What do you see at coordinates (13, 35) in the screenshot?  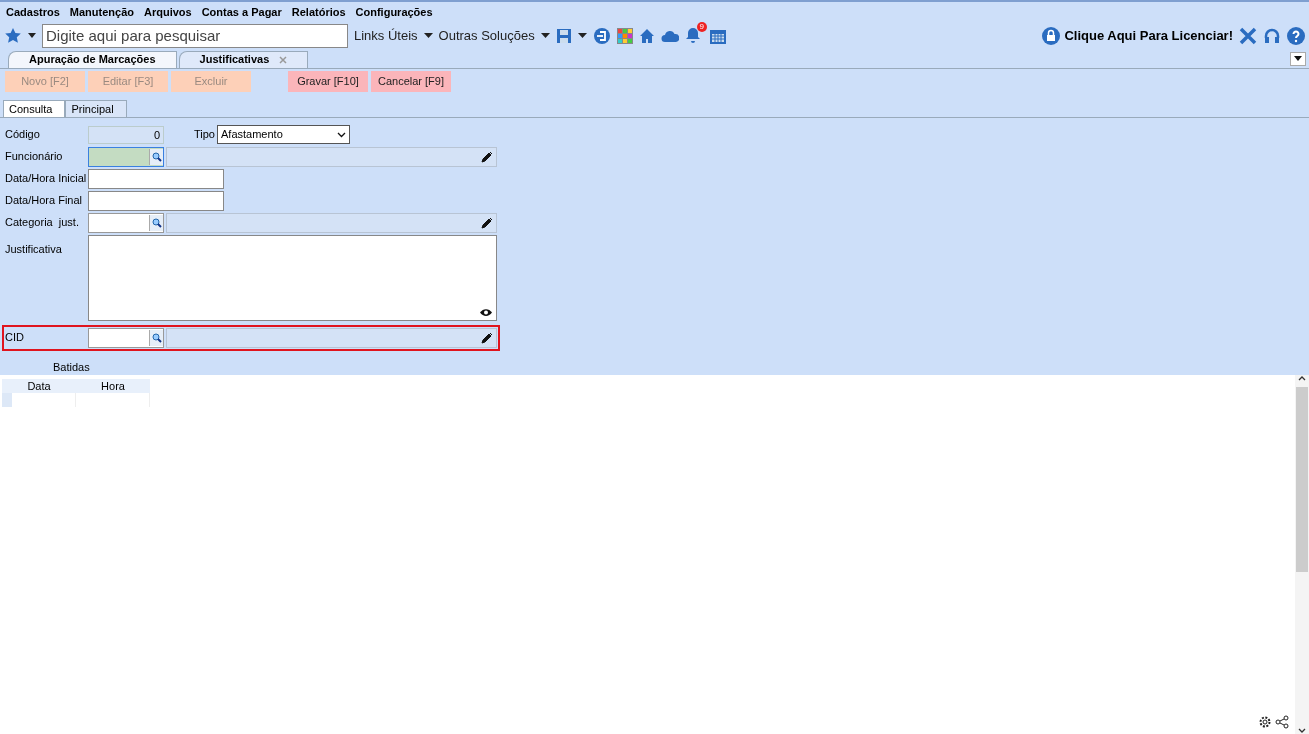 I see `star-icon` at bounding box center [13, 35].